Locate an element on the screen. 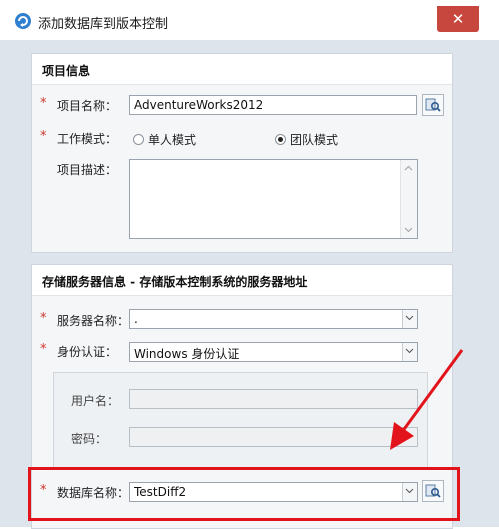  project-name-input: AdventureWorks2012 is located at coordinates (273, 105).